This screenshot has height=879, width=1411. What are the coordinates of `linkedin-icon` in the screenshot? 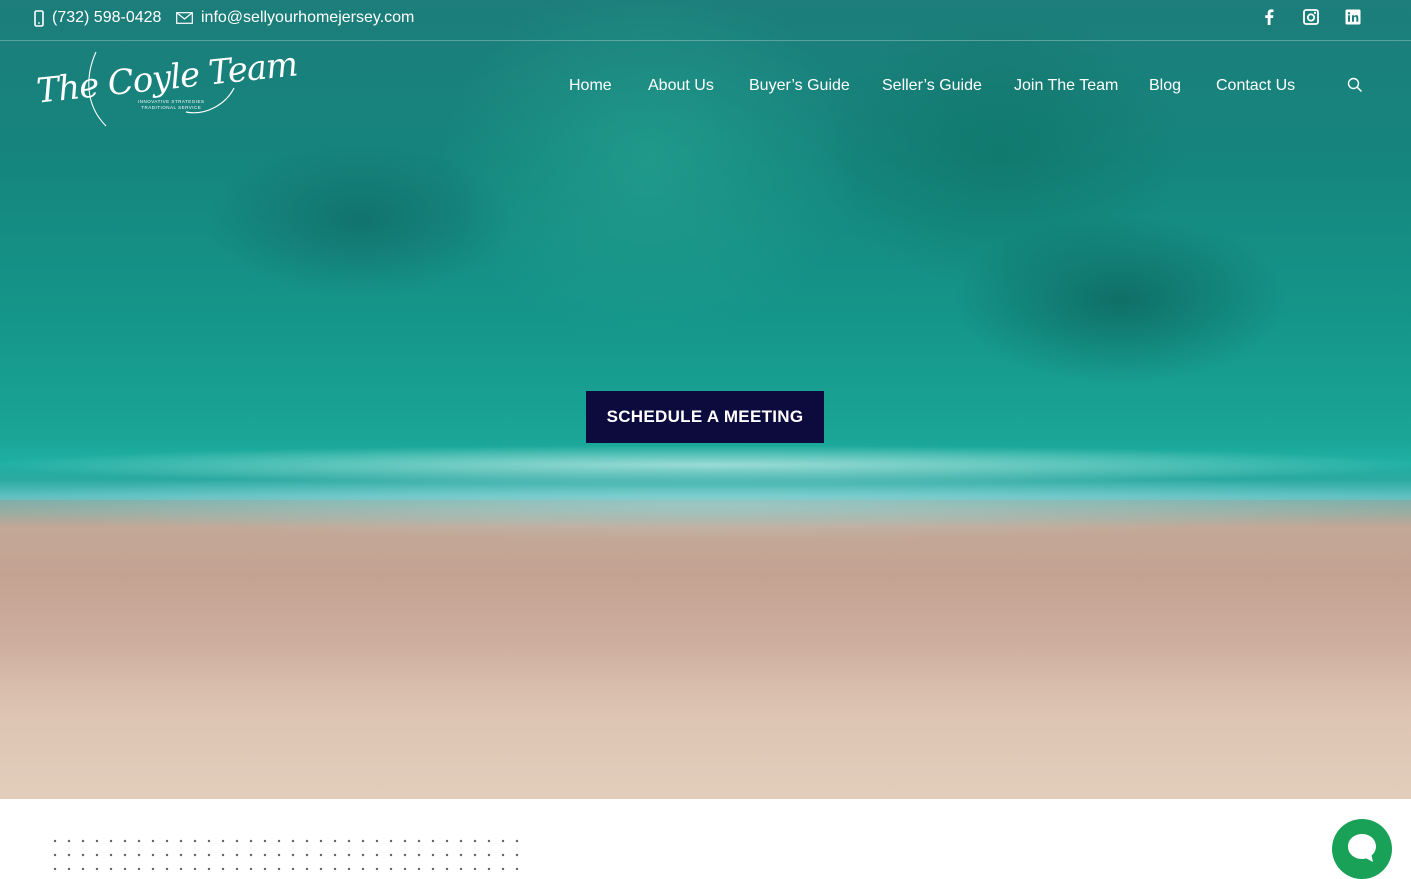 It's located at (1353, 19).